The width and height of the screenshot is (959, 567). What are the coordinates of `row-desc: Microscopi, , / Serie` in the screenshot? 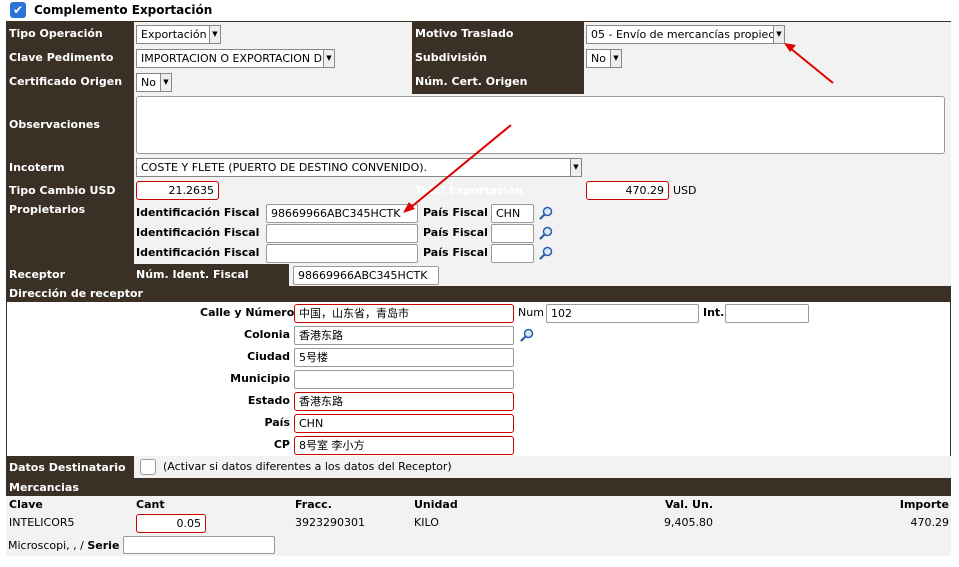 It's located at (64, 545).